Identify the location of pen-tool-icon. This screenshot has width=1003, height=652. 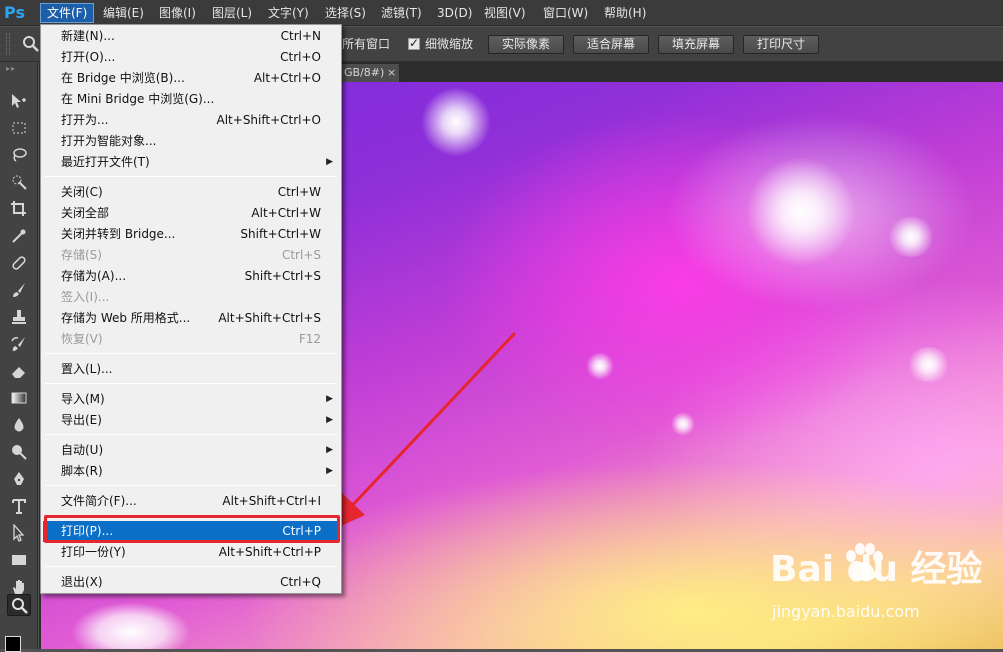
(19, 479).